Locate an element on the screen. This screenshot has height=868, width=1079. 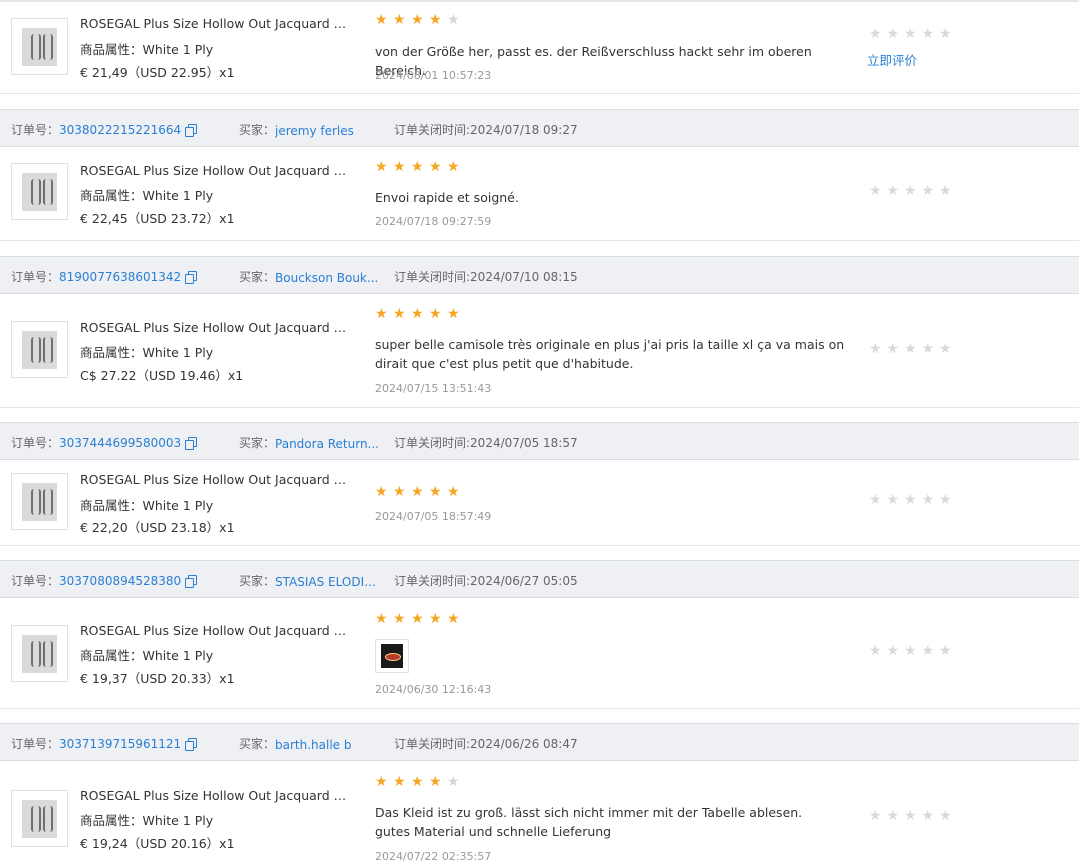
review-time: 2024/07/05 18:57:49 is located at coordinates (433, 516).